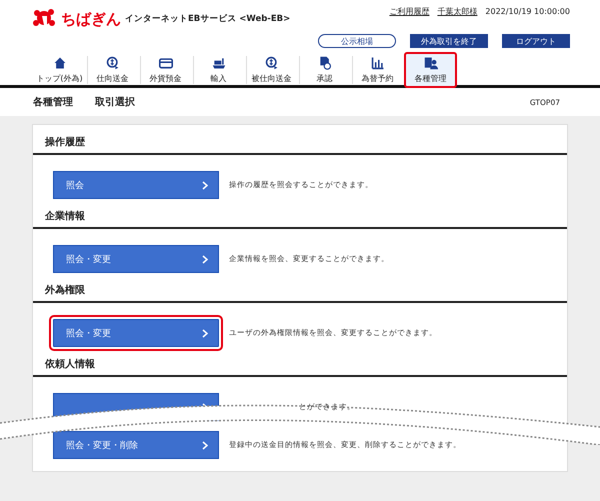 The image size is (600, 501). What do you see at coordinates (457, 11) in the screenshot?
I see `header-link: 千葉太郎様` at bounding box center [457, 11].